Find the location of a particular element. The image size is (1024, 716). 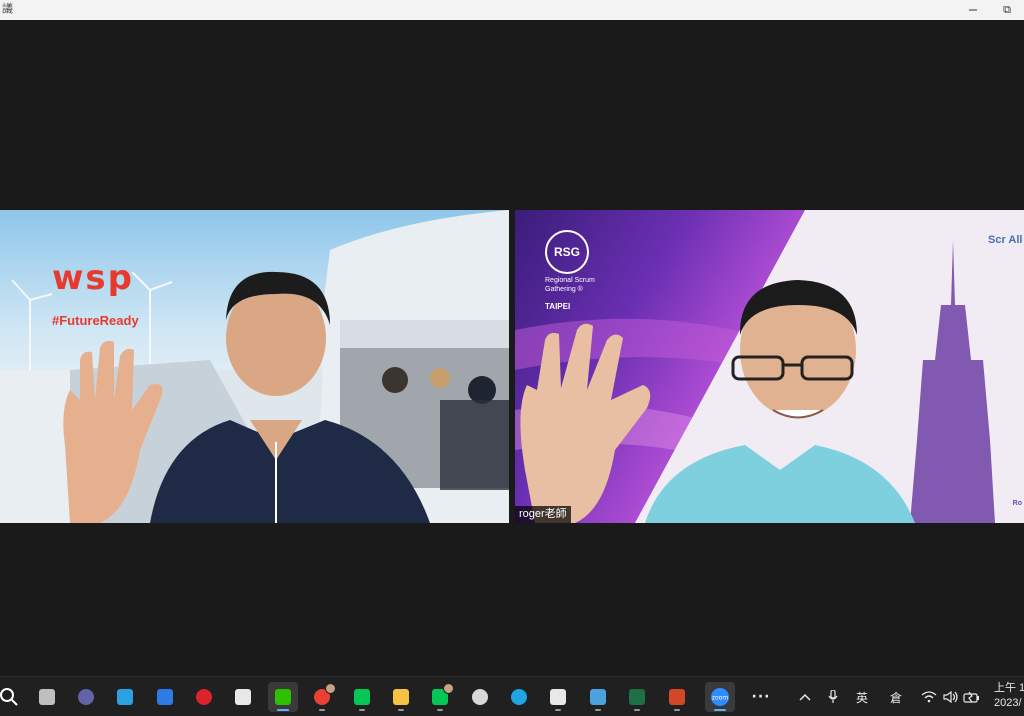

edge-icon is located at coordinates (519, 697).